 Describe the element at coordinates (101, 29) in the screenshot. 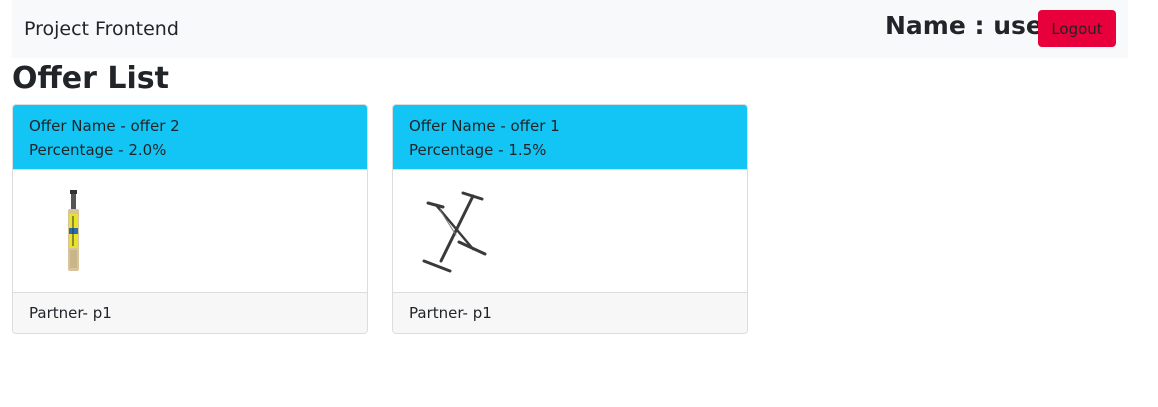

I see `brand-link: Project Frontend` at that location.